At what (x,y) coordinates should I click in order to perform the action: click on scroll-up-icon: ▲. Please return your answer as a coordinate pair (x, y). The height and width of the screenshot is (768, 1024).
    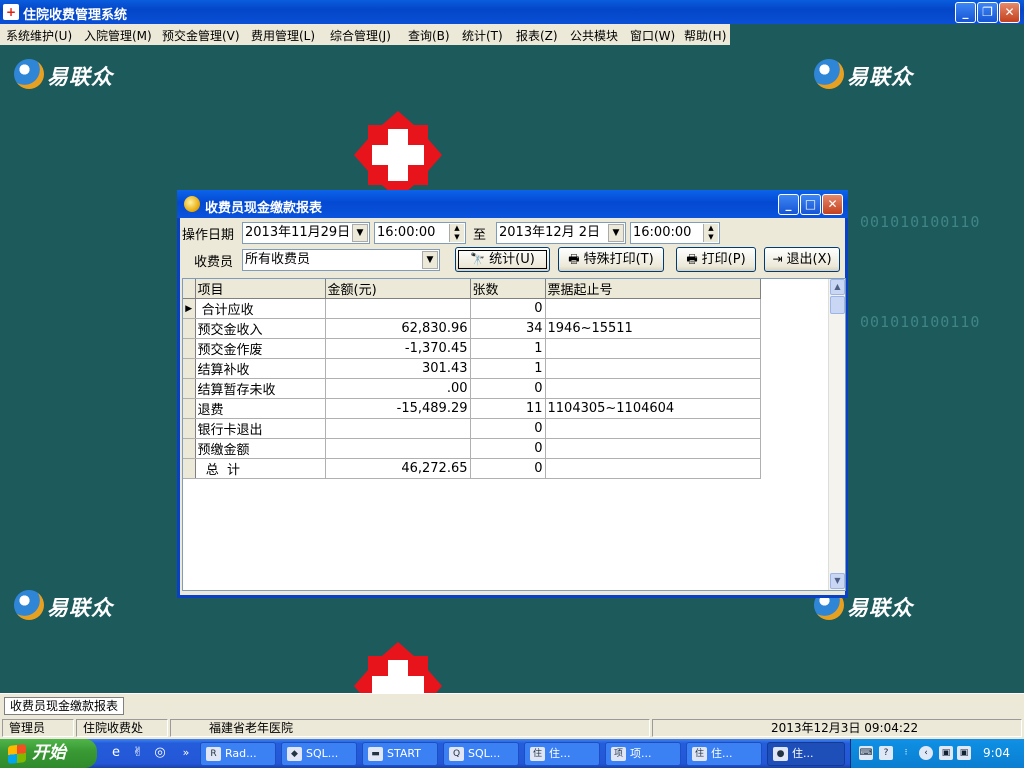
    Looking at the image, I should click on (837, 287).